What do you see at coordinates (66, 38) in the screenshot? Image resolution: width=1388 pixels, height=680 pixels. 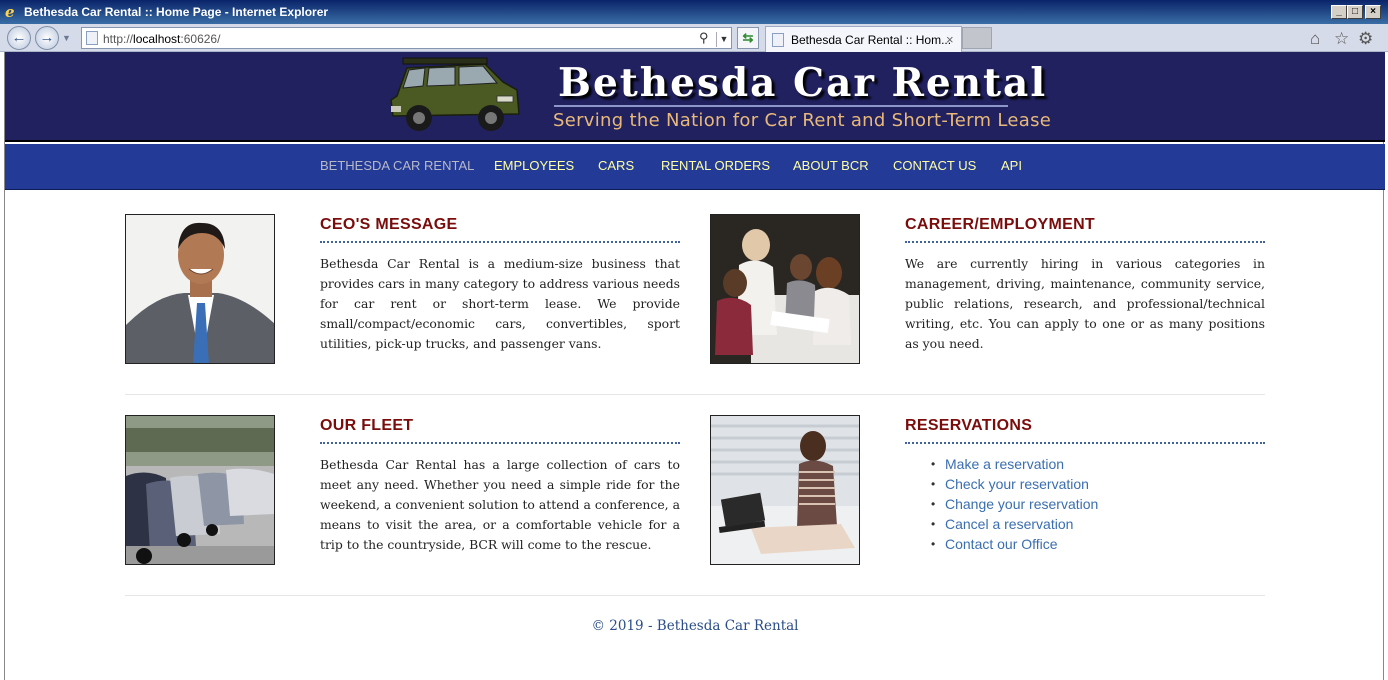 I see `history-dropdown-icon: ▼` at bounding box center [66, 38].